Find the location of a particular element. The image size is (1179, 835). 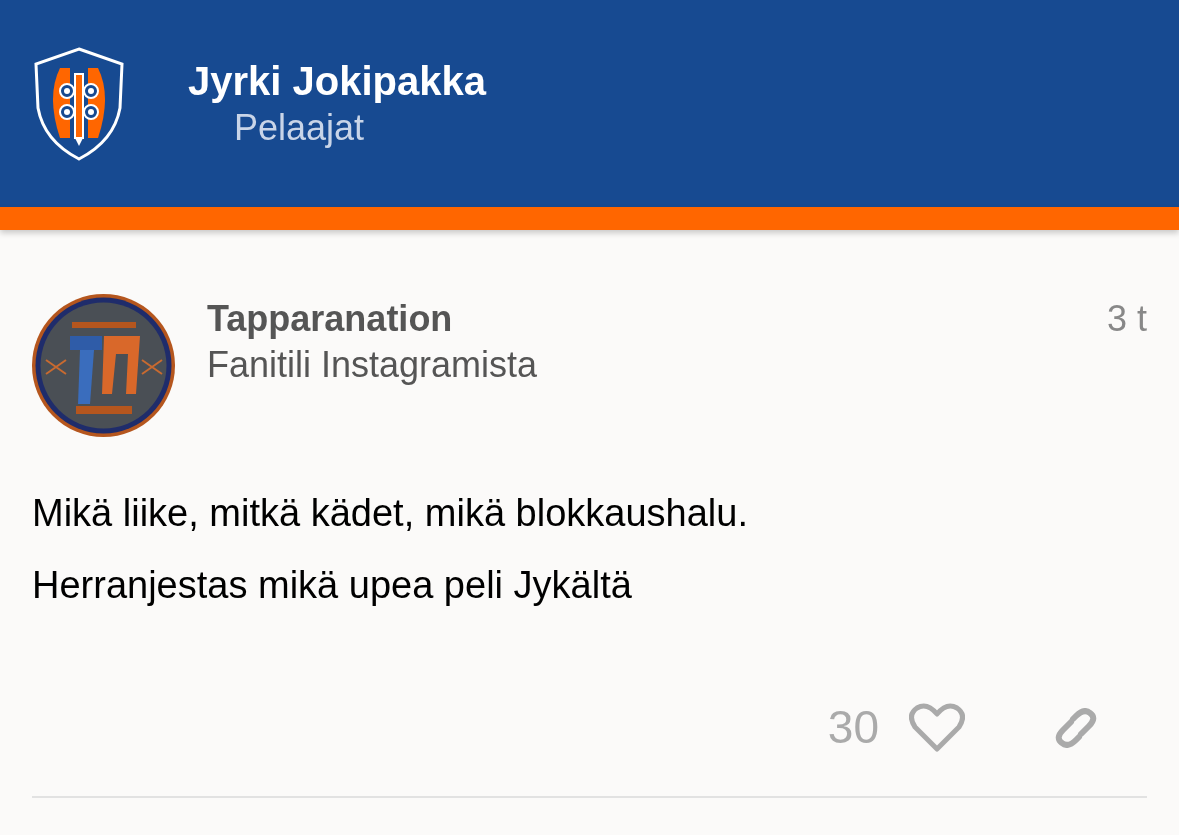

page-subtitle: Pelaajat is located at coordinates (300, 127).